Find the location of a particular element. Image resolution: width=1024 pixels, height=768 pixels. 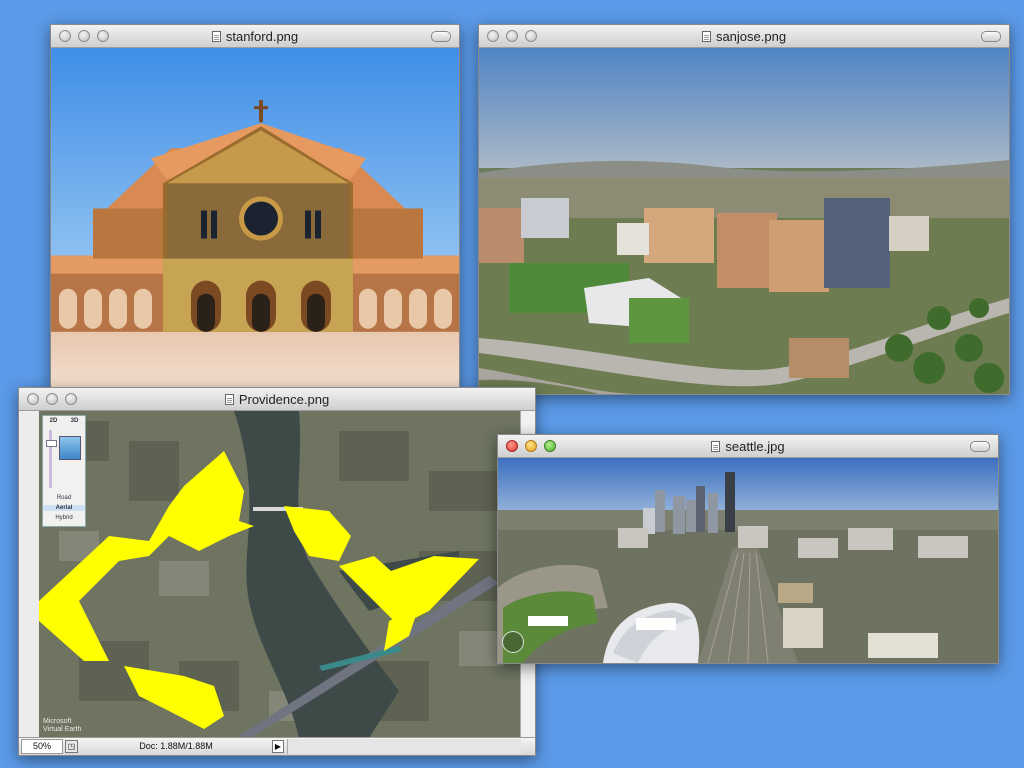

stanford-title-text: stanford.png is located at coordinates (262, 36).